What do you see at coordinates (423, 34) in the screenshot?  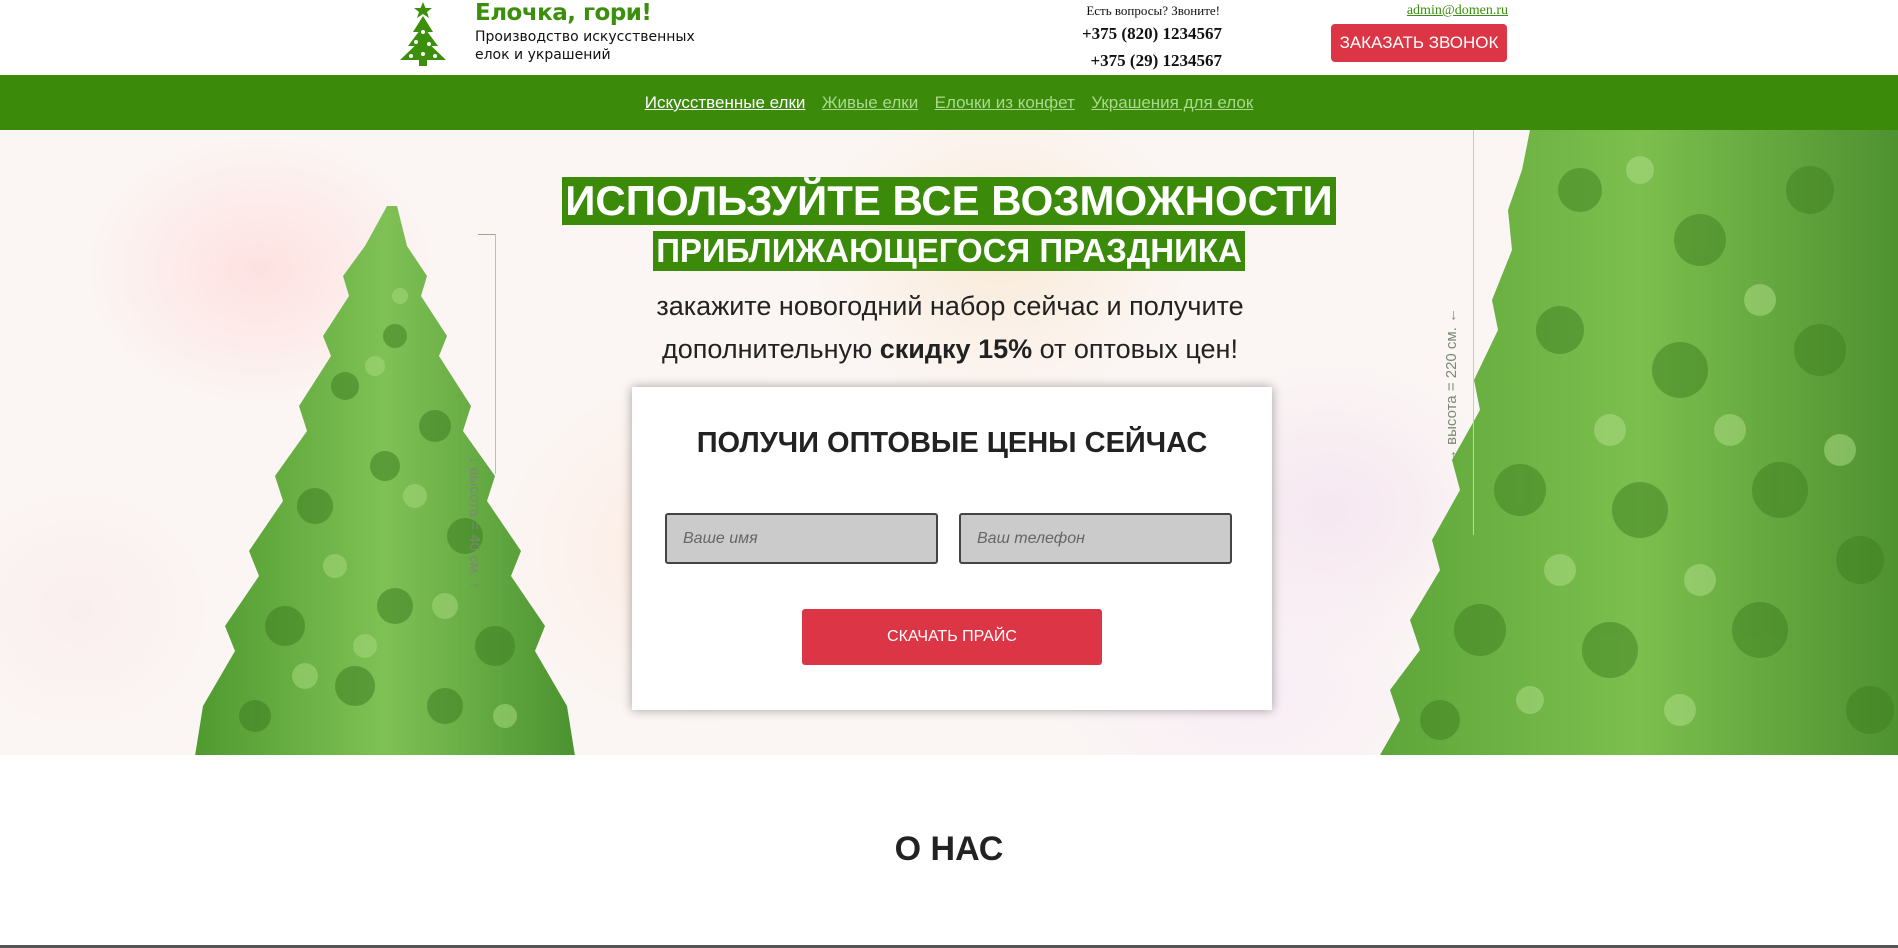 I see `christmas-tree-icon` at bounding box center [423, 34].